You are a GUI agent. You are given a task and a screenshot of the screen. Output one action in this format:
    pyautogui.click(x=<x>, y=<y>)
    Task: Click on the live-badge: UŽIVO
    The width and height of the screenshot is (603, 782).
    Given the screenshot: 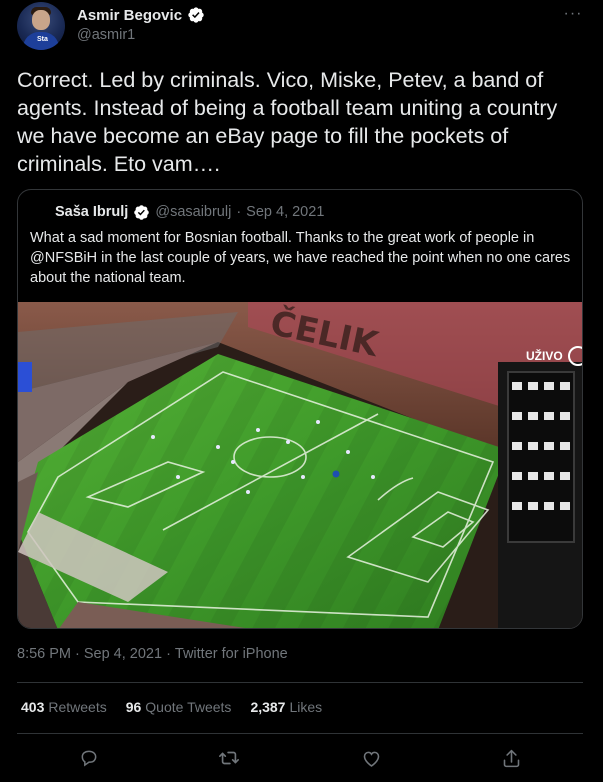 What is the action you would take?
    pyautogui.click(x=544, y=355)
    